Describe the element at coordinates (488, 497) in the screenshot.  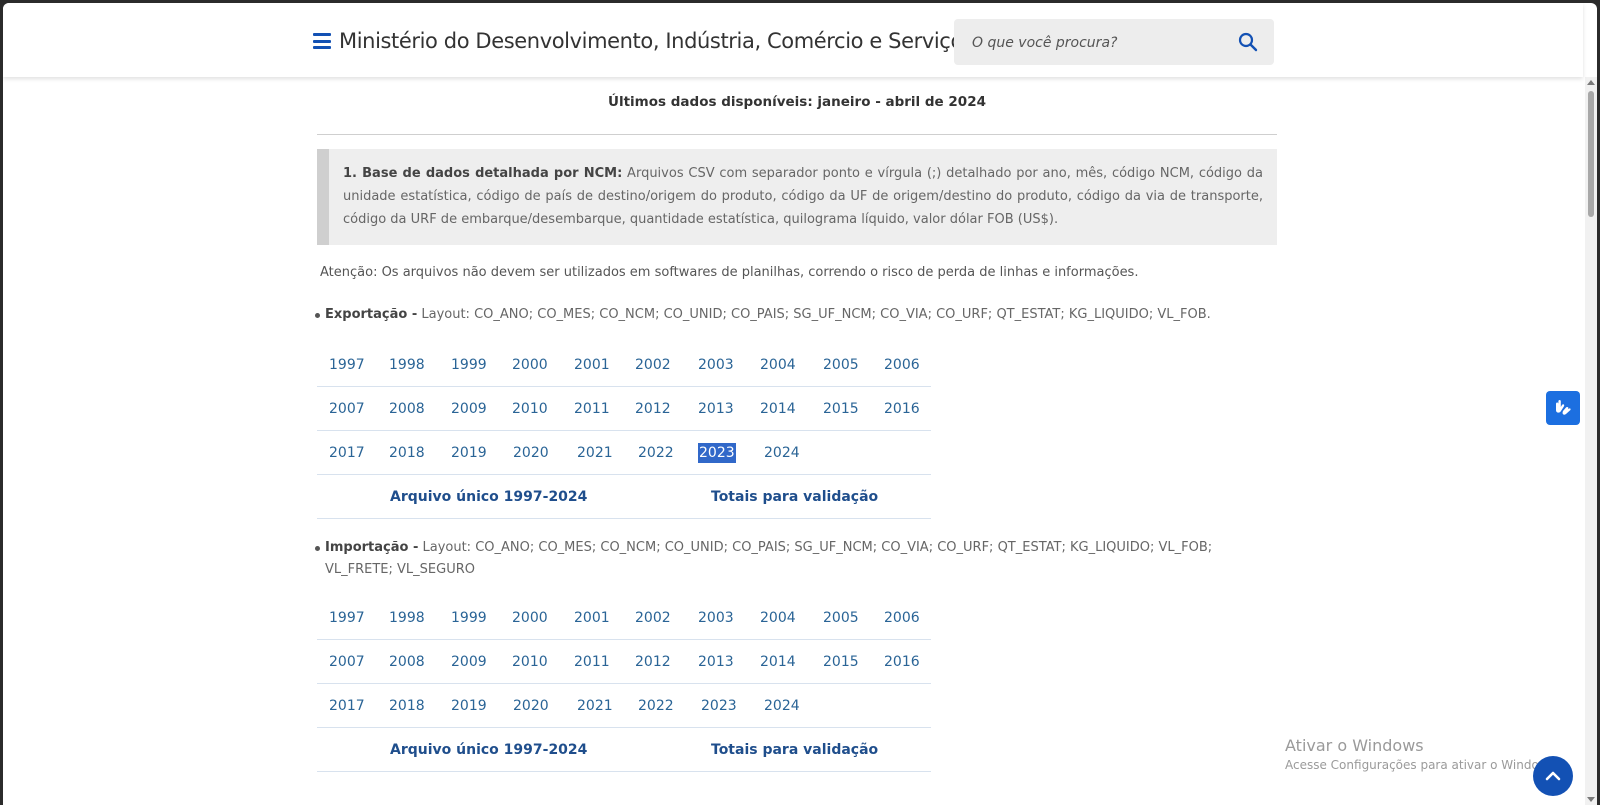
I see `export-single-file-link: Arquivo único 1997-2024` at that location.